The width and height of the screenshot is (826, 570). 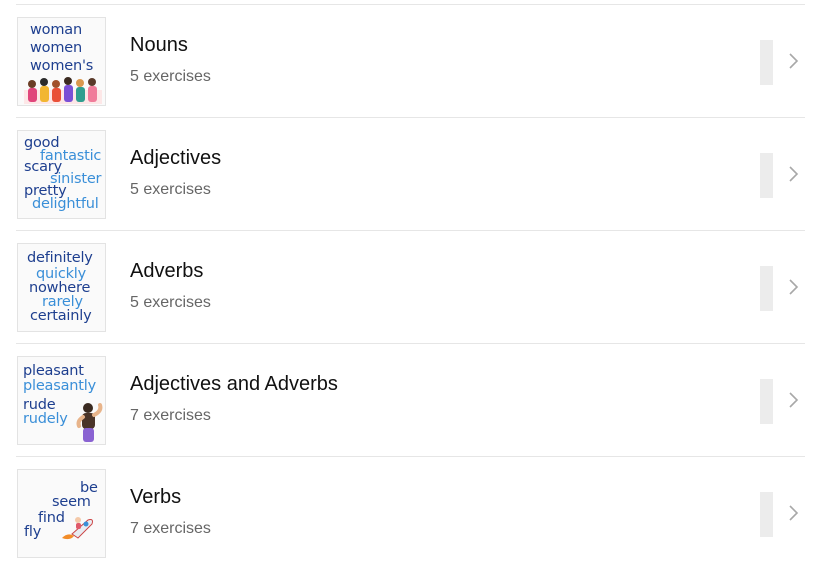 What do you see at coordinates (56, 48) in the screenshot?
I see `thumb-word: women` at bounding box center [56, 48].